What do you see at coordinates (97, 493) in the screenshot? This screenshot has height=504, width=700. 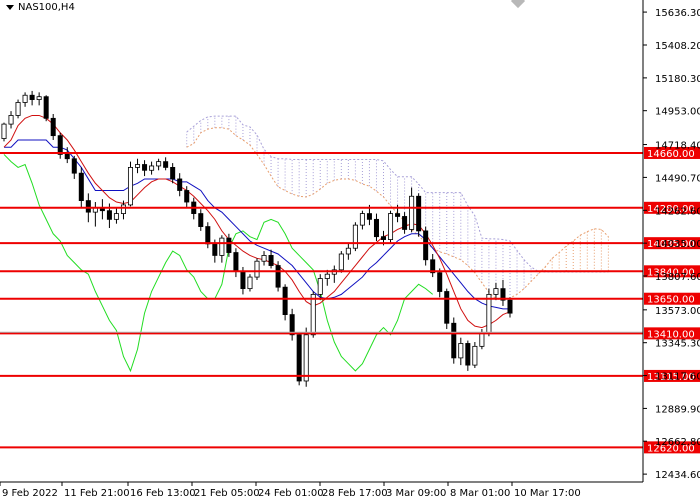 I see `time-tick-label: 11 Feb 21:00` at bounding box center [97, 493].